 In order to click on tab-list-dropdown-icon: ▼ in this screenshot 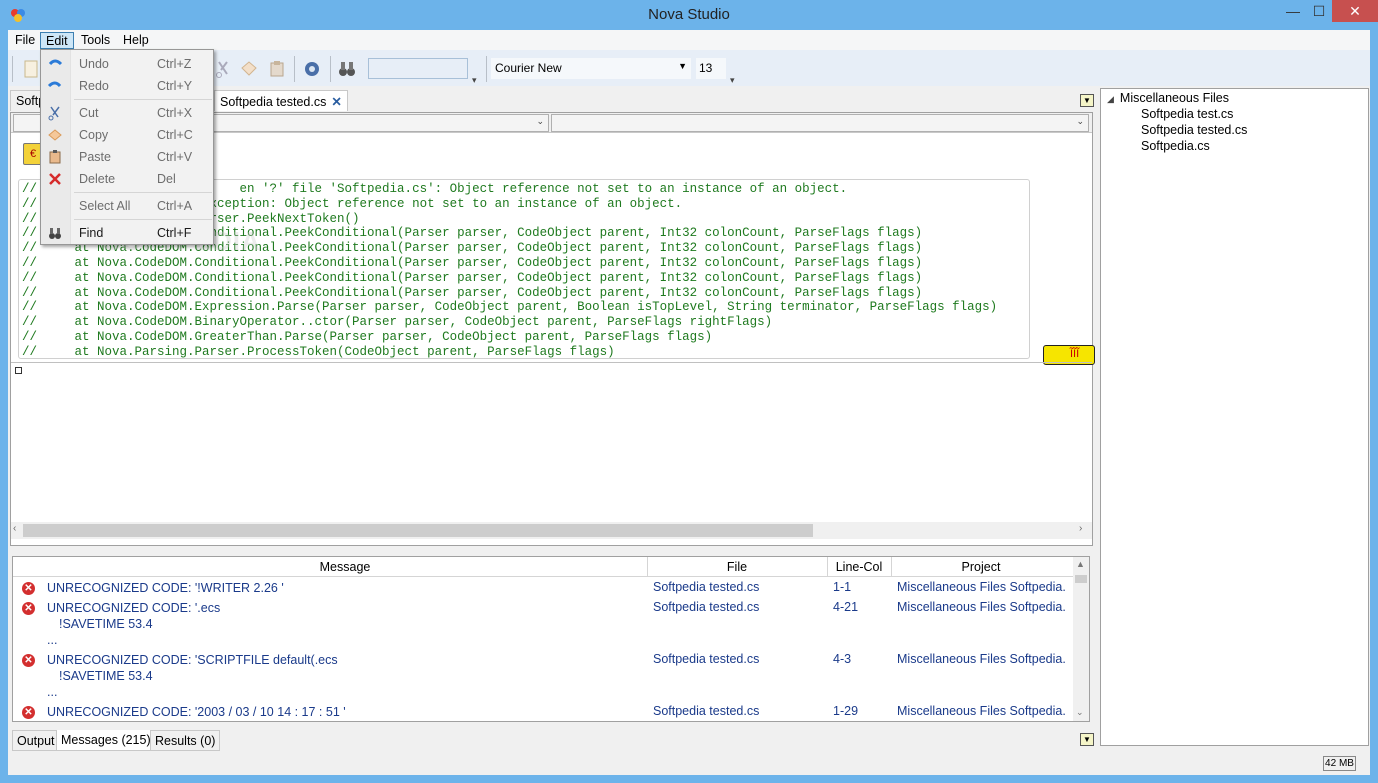, I will do `click(1087, 100)`.